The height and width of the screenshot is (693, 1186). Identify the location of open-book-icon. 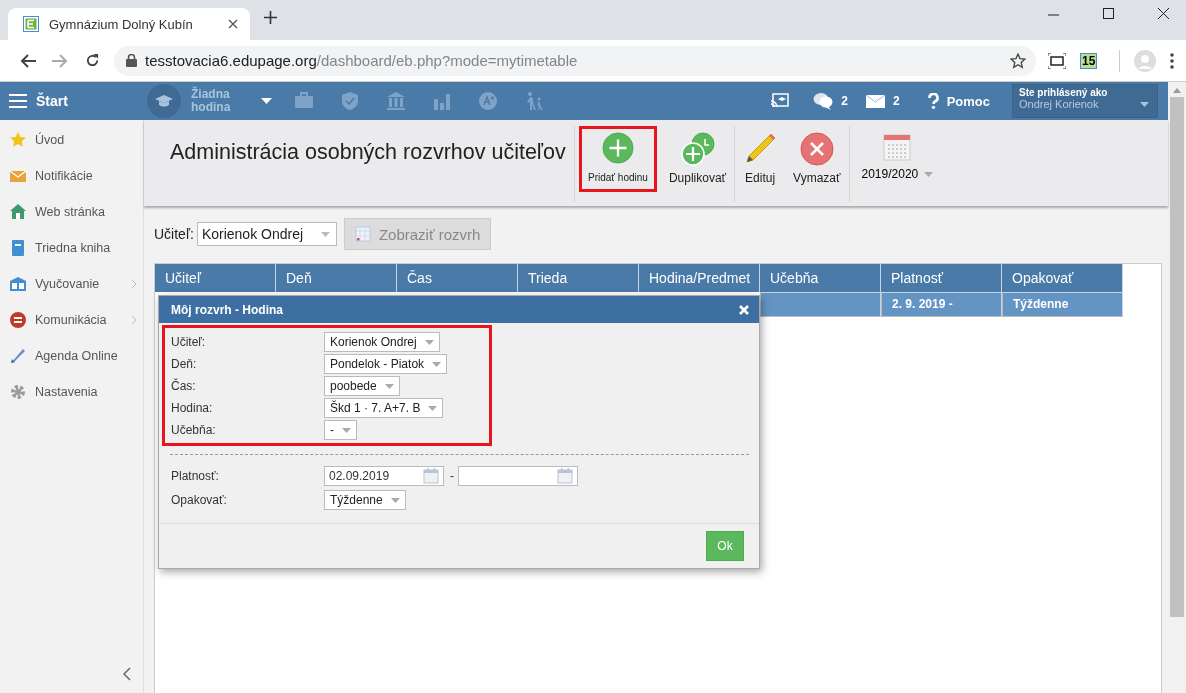
(18, 284).